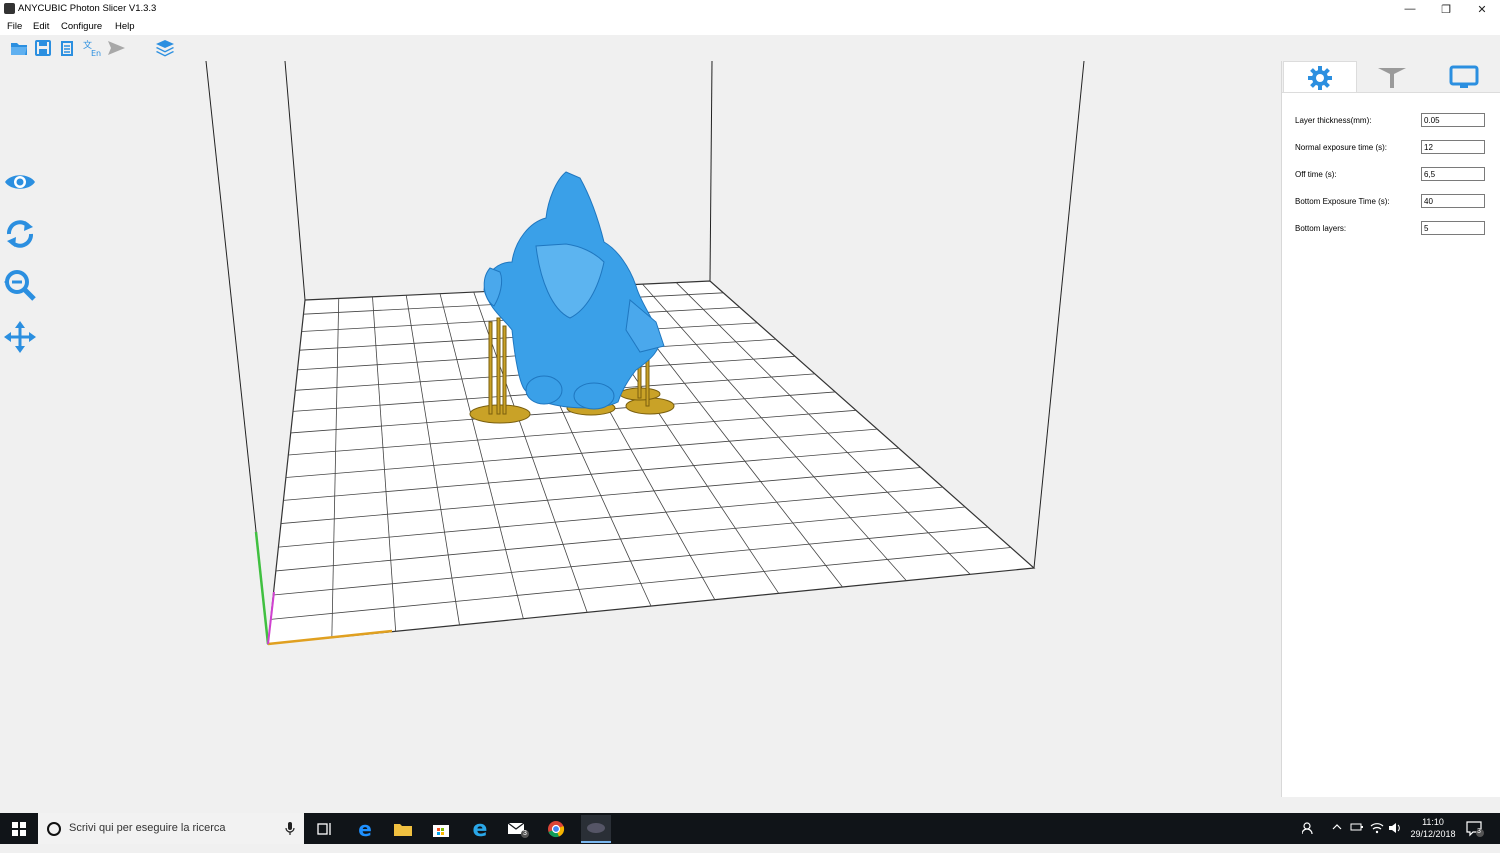 This screenshot has width=1500, height=853. I want to click on minimize-button: —, so click(1410, 9).